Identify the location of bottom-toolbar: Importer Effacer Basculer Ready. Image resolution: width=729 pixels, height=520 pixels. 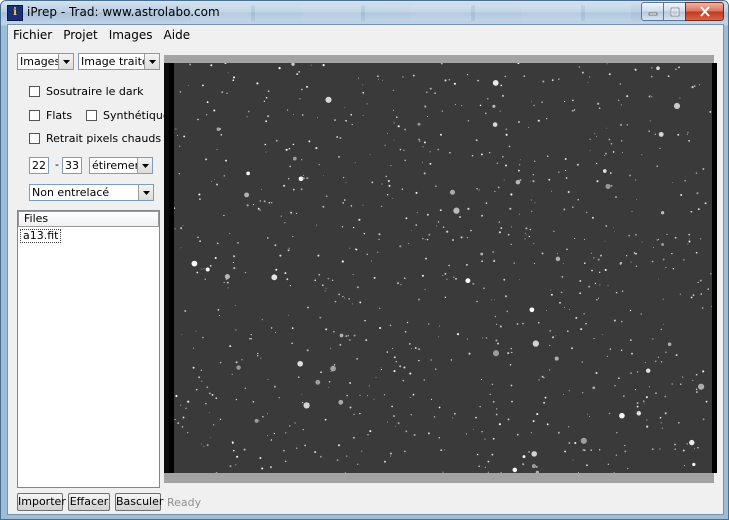
(365, 502).